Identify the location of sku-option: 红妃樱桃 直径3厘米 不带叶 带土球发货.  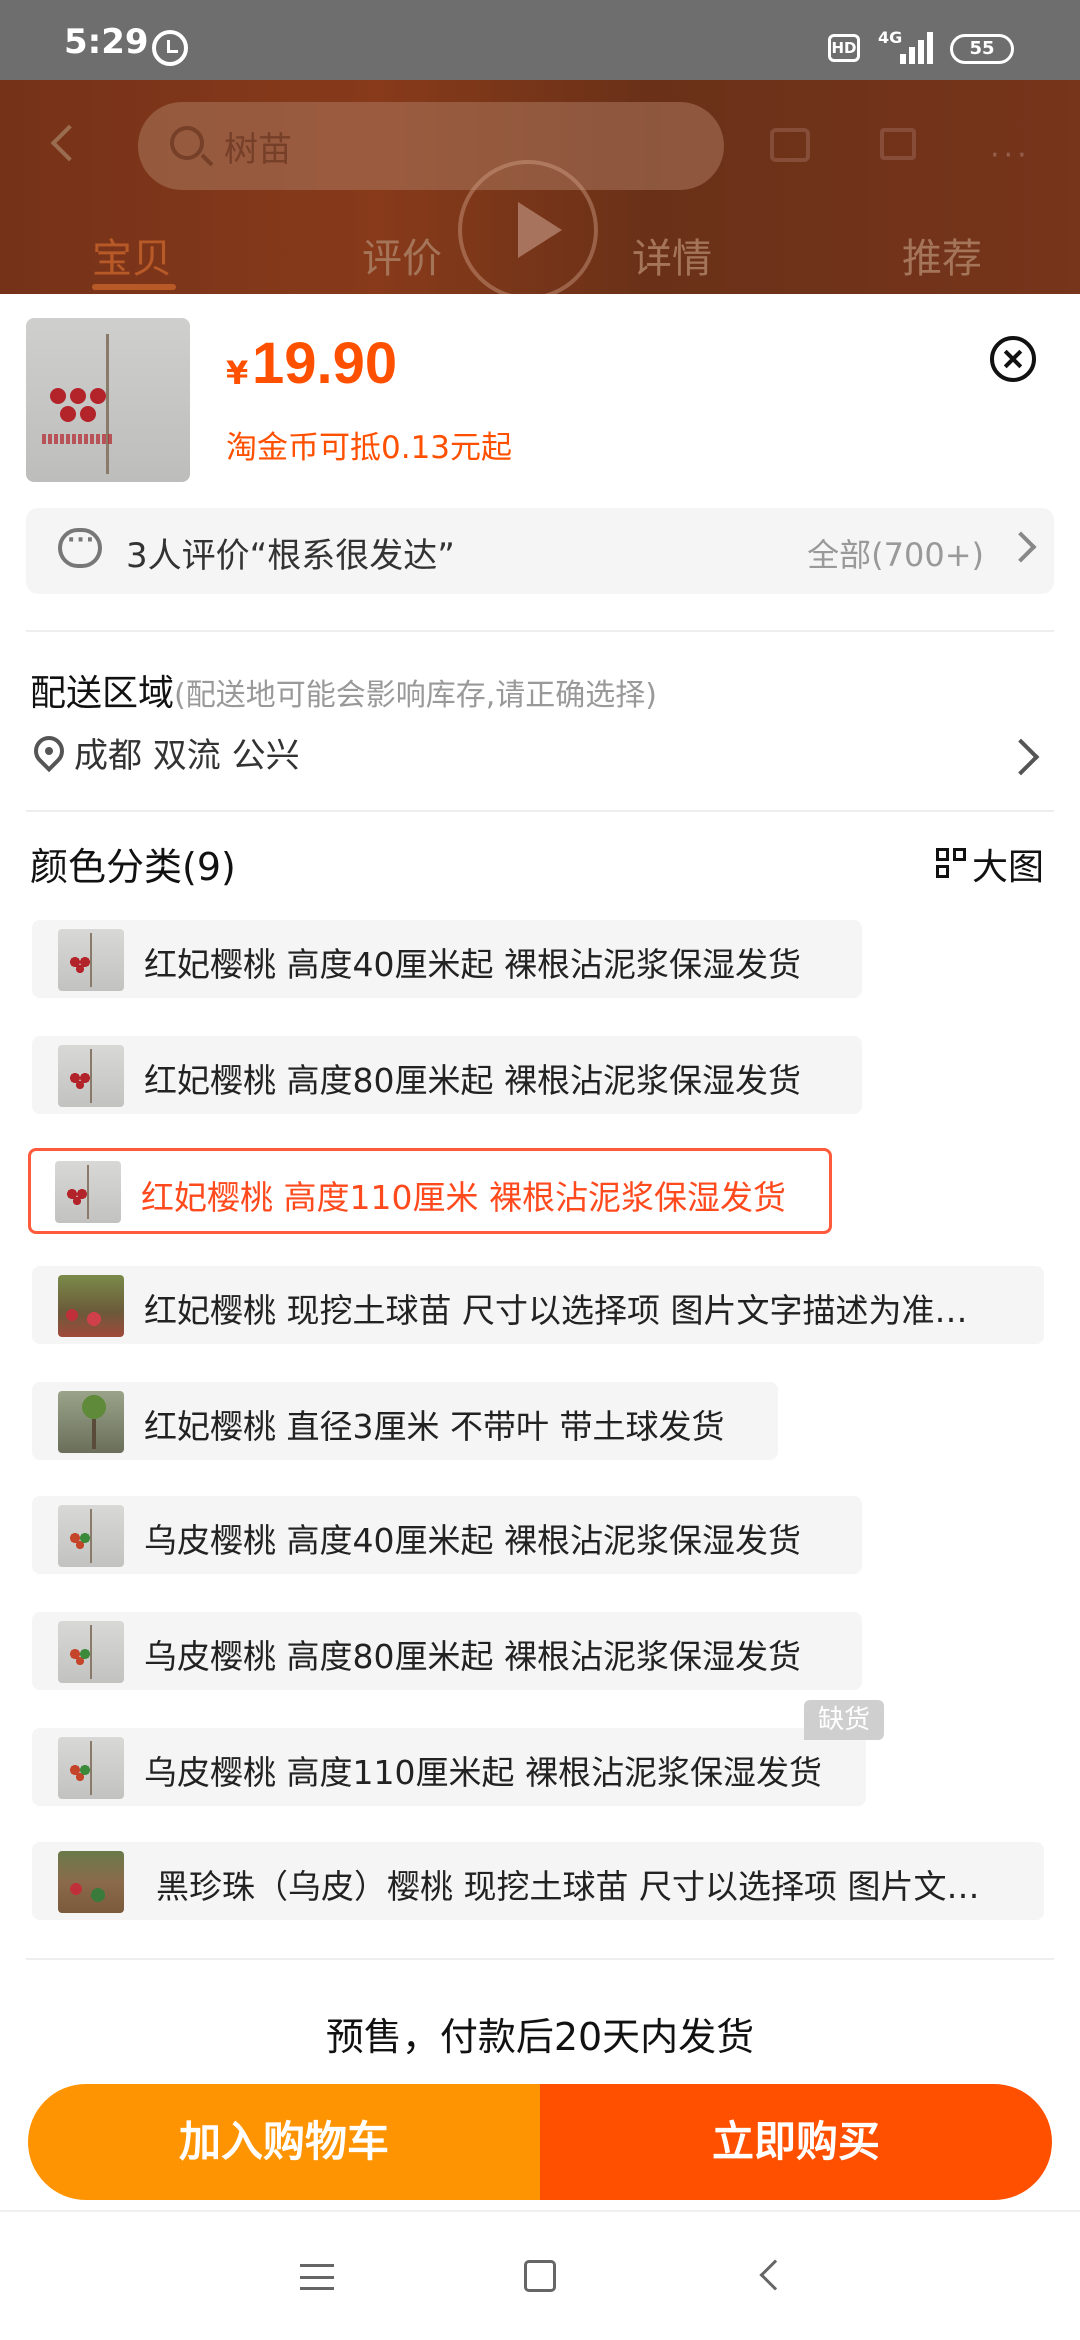
(405, 1421).